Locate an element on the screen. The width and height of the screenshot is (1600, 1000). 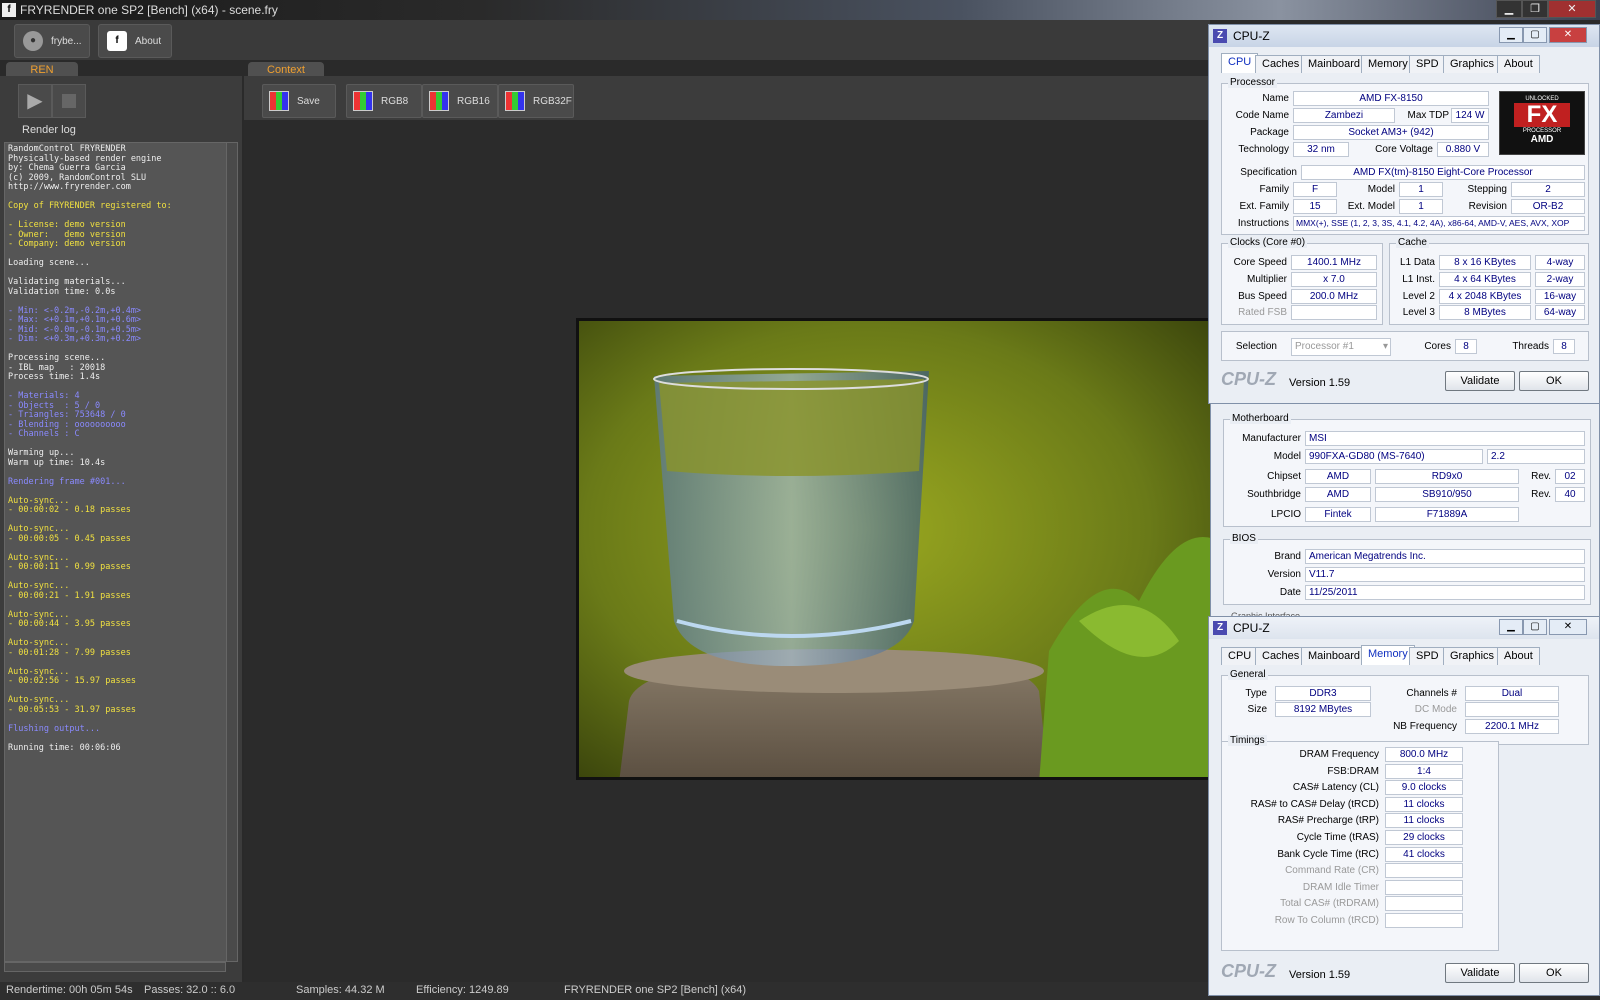
cpuz-memory-tab-mainboard: Mainboard is located at coordinates (1334, 656).